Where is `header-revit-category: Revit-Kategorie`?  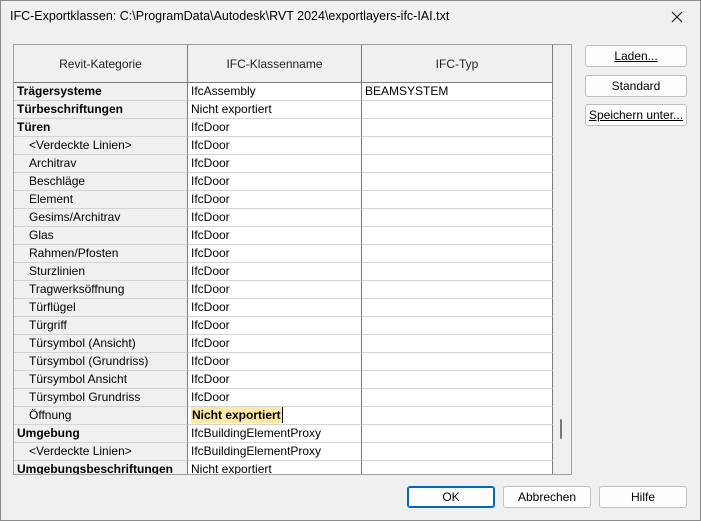 header-revit-category: Revit-Kategorie is located at coordinates (101, 64).